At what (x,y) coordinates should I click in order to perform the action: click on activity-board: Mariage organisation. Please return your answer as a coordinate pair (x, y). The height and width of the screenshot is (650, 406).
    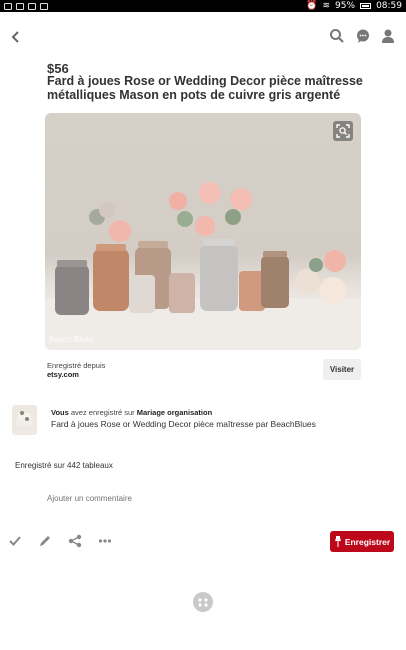
    Looking at the image, I should click on (174, 412).